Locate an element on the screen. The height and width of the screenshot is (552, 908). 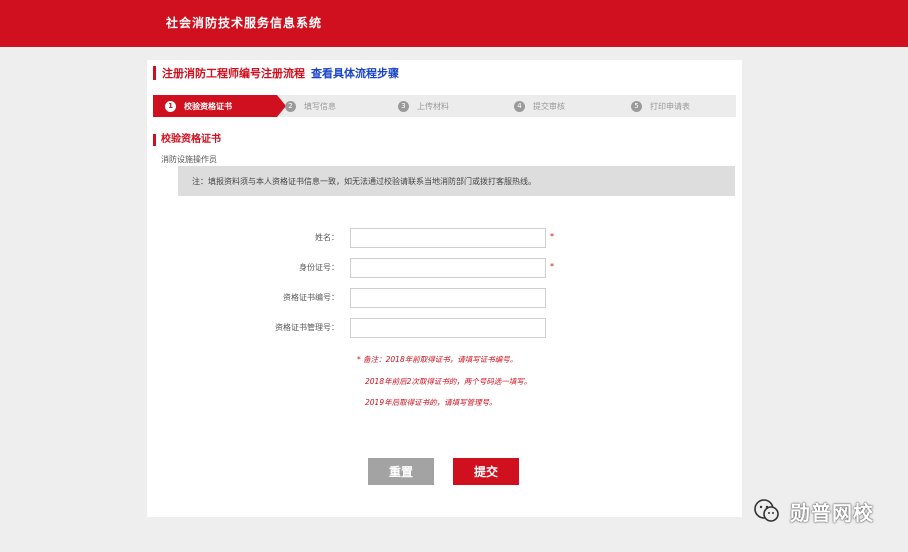
step-3-upload: 3 上传材料 is located at coordinates (423, 106).